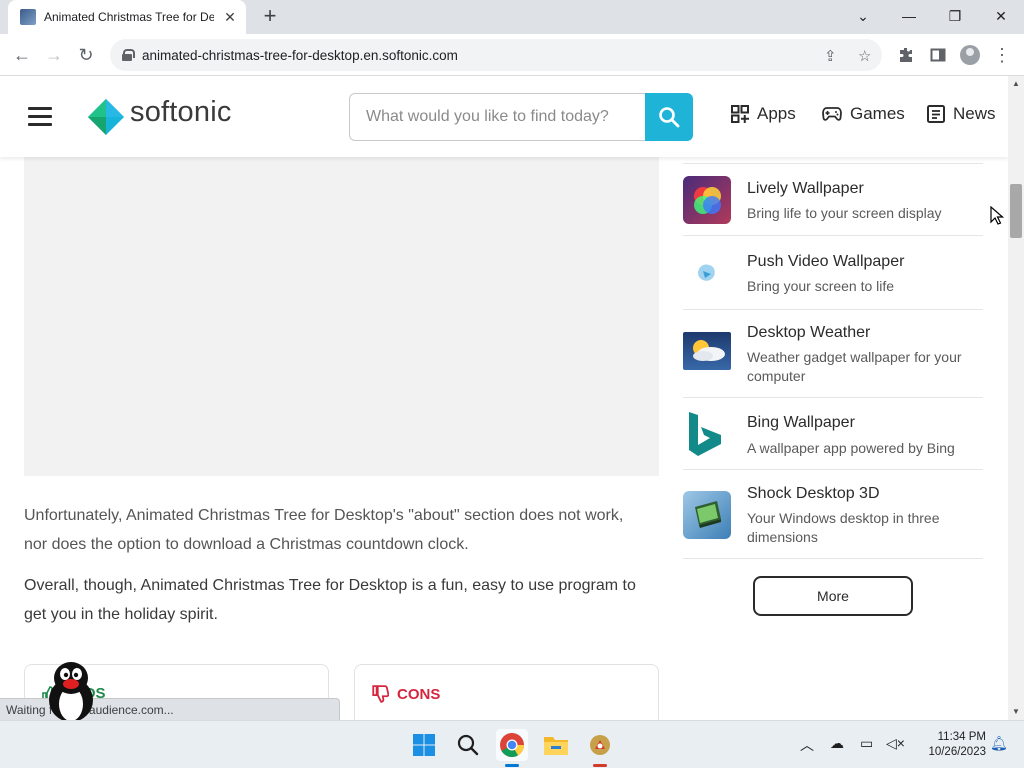 Image resolution: width=1024 pixels, height=768 pixels. I want to click on sidebar-item-name: Bing Wallpaper, so click(801, 423).